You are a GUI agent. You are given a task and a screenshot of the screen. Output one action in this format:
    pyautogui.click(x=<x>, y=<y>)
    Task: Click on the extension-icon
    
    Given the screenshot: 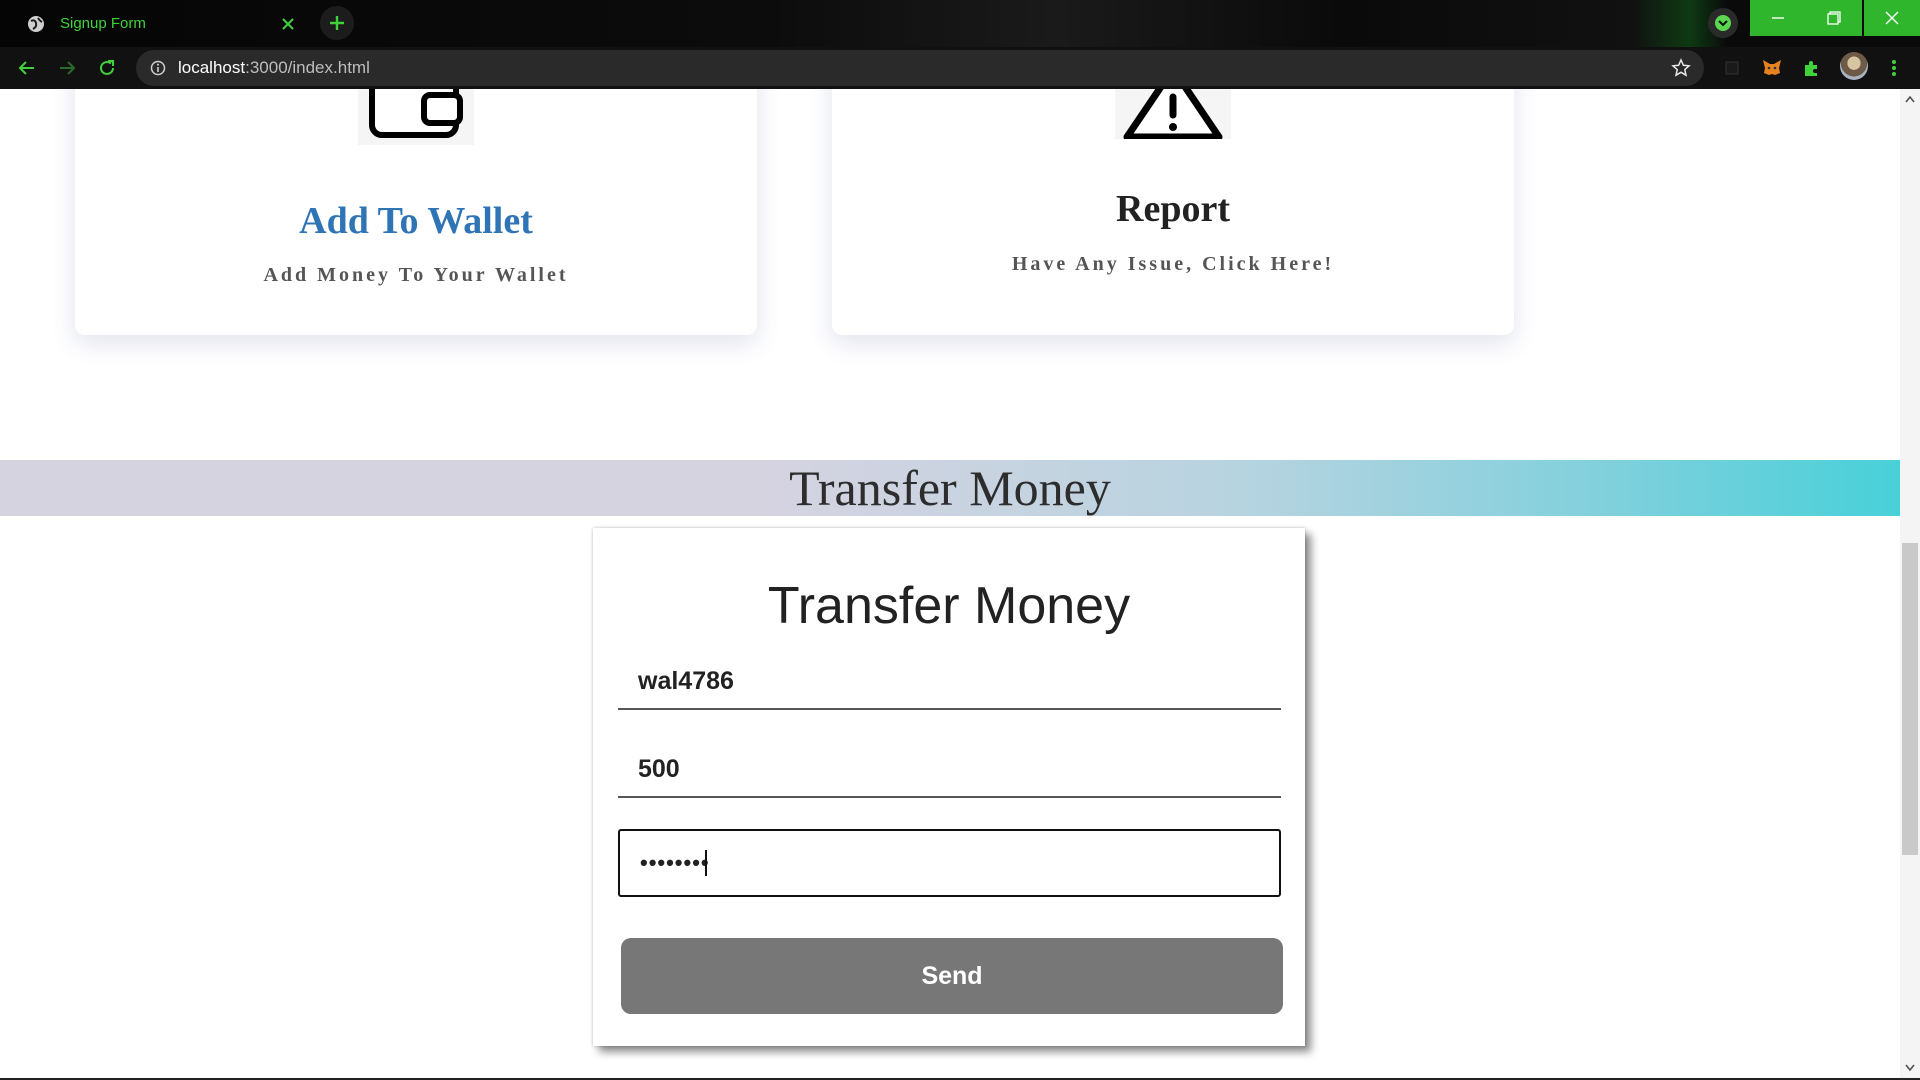 What is the action you would take?
    pyautogui.click(x=1732, y=68)
    